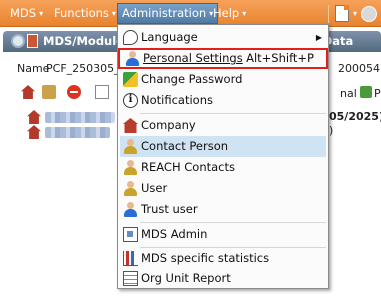 The height and width of the screenshot is (299, 381). What do you see at coordinates (223, 125) in the screenshot?
I see `menu-item-company: Company` at bounding box center [223, 125].